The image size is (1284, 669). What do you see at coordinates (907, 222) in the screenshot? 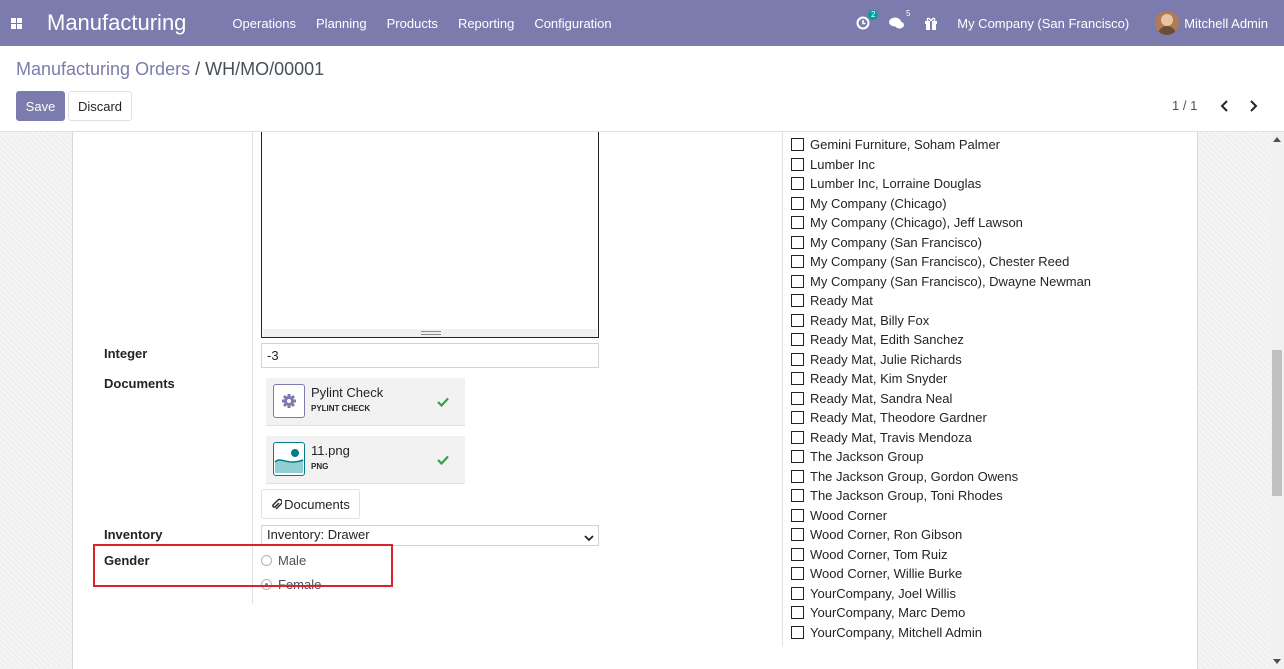
I see `partner-checkbox-item: My Company (Chicago), Jeff Lawson` at bounding box center [907, 222].